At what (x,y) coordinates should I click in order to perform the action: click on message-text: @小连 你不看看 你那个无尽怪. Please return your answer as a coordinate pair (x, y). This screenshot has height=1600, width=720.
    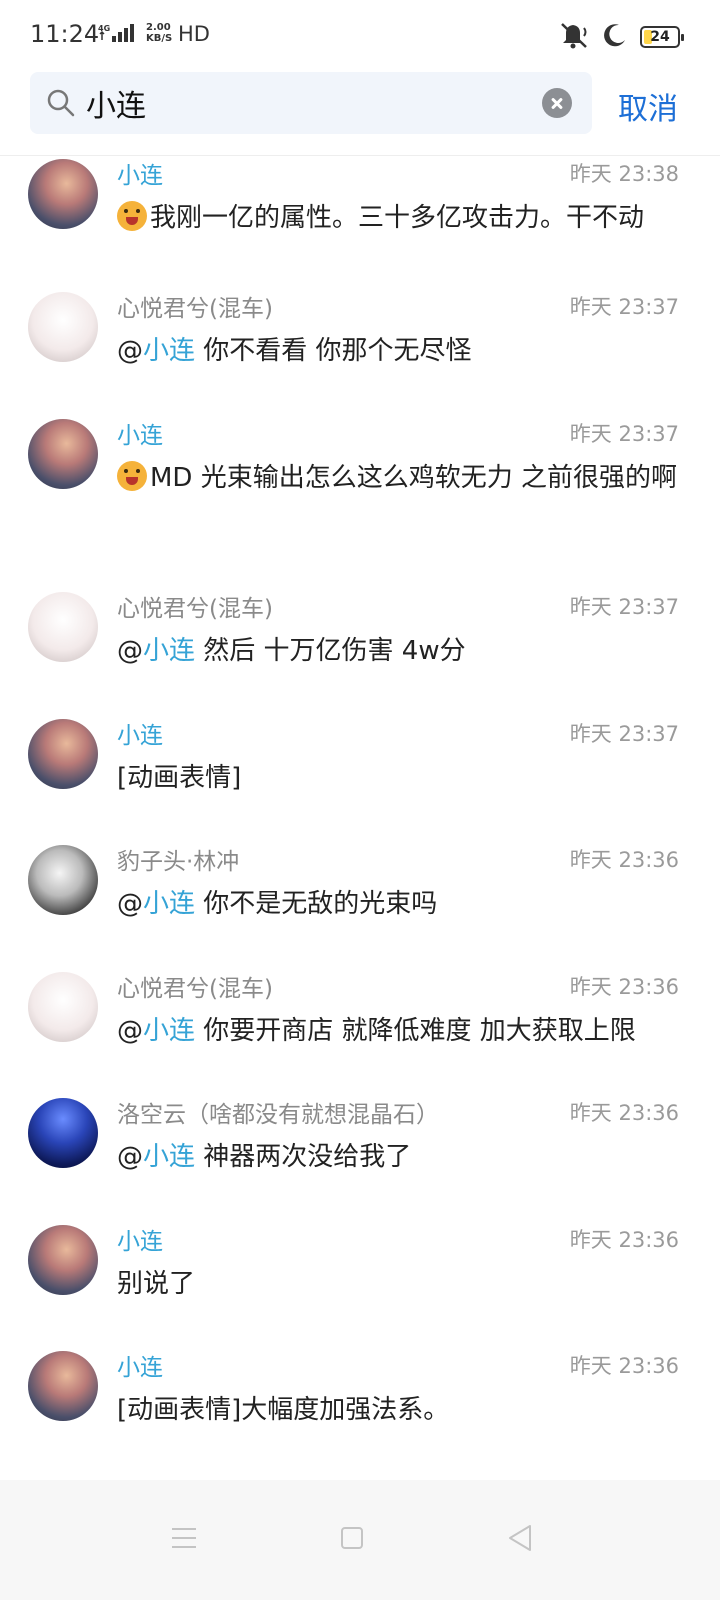
    Looking at the image, I should click on (402, 351).